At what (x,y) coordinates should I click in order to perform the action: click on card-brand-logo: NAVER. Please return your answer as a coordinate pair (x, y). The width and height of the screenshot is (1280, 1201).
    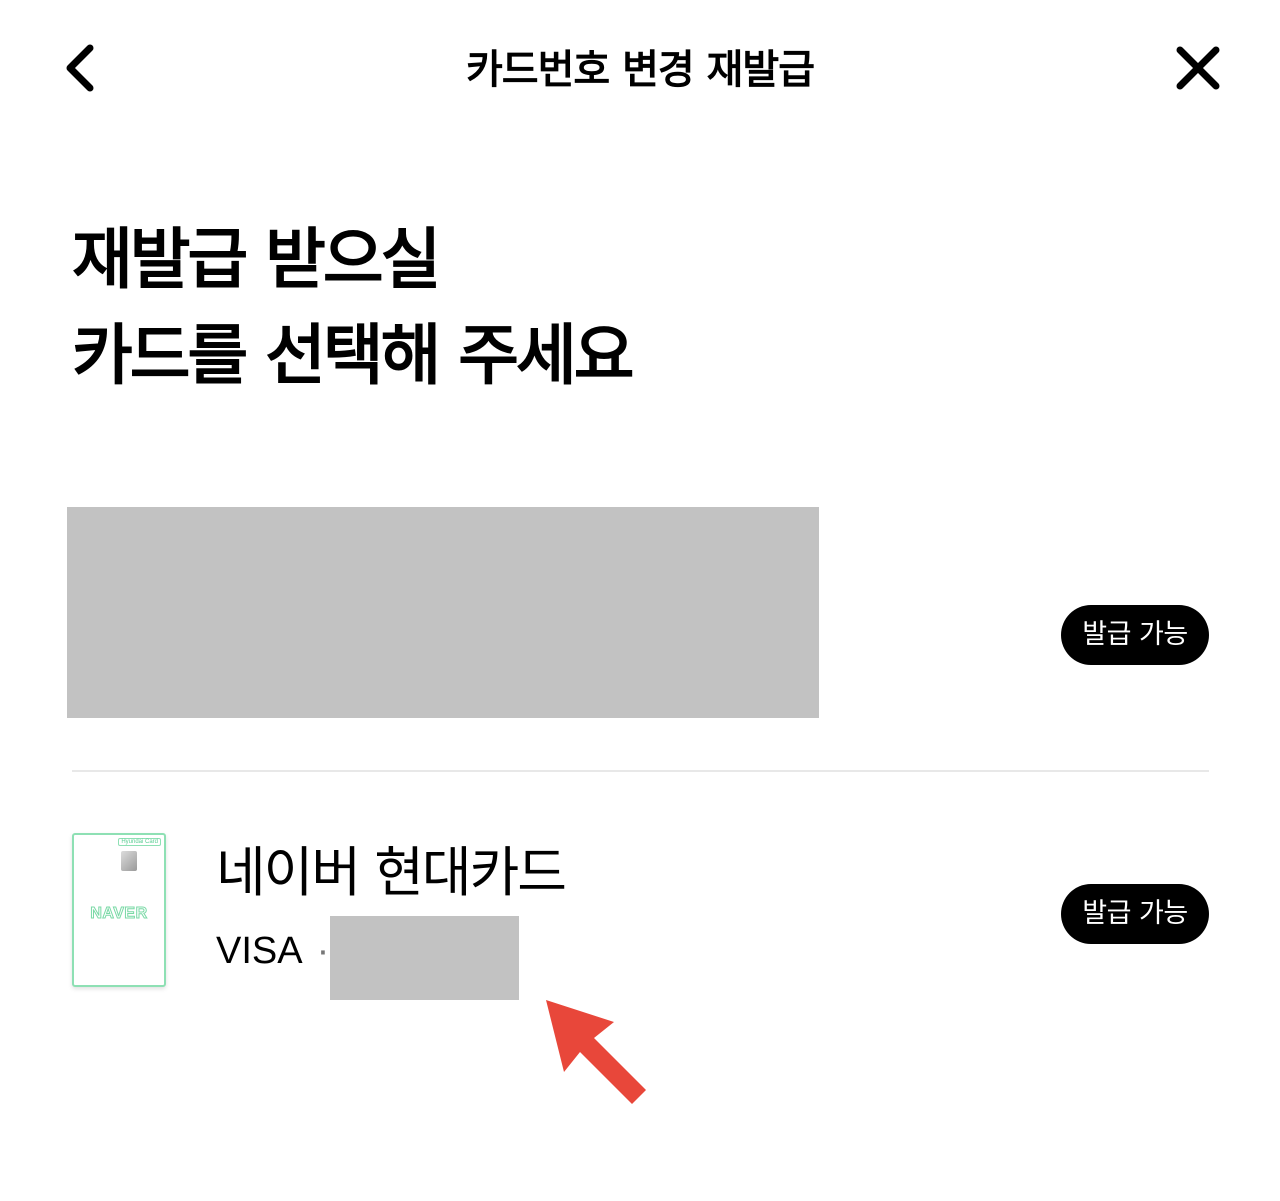
    Looking at the image, I should click on (119, 914).